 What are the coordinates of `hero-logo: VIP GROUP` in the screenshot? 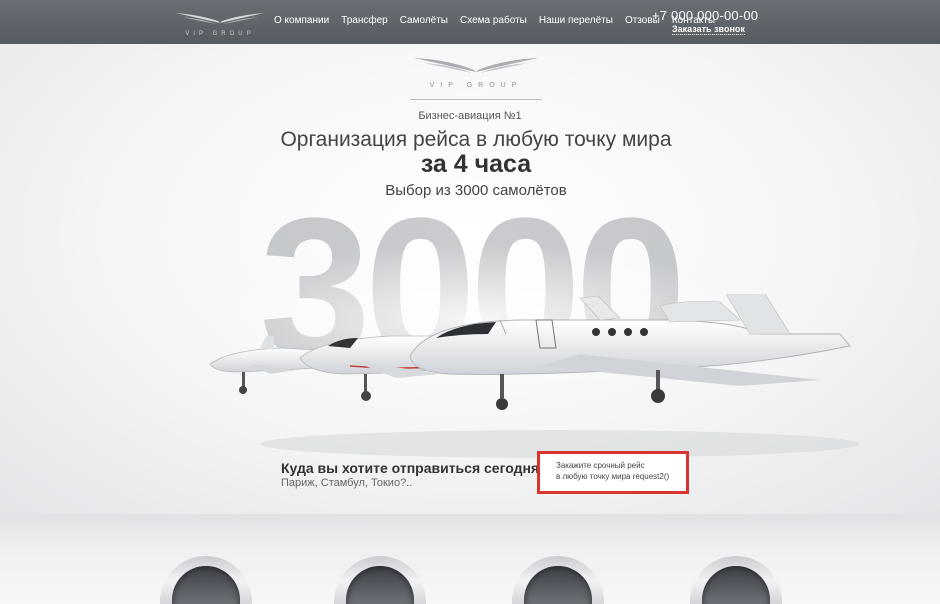 It's located at (476, 77).